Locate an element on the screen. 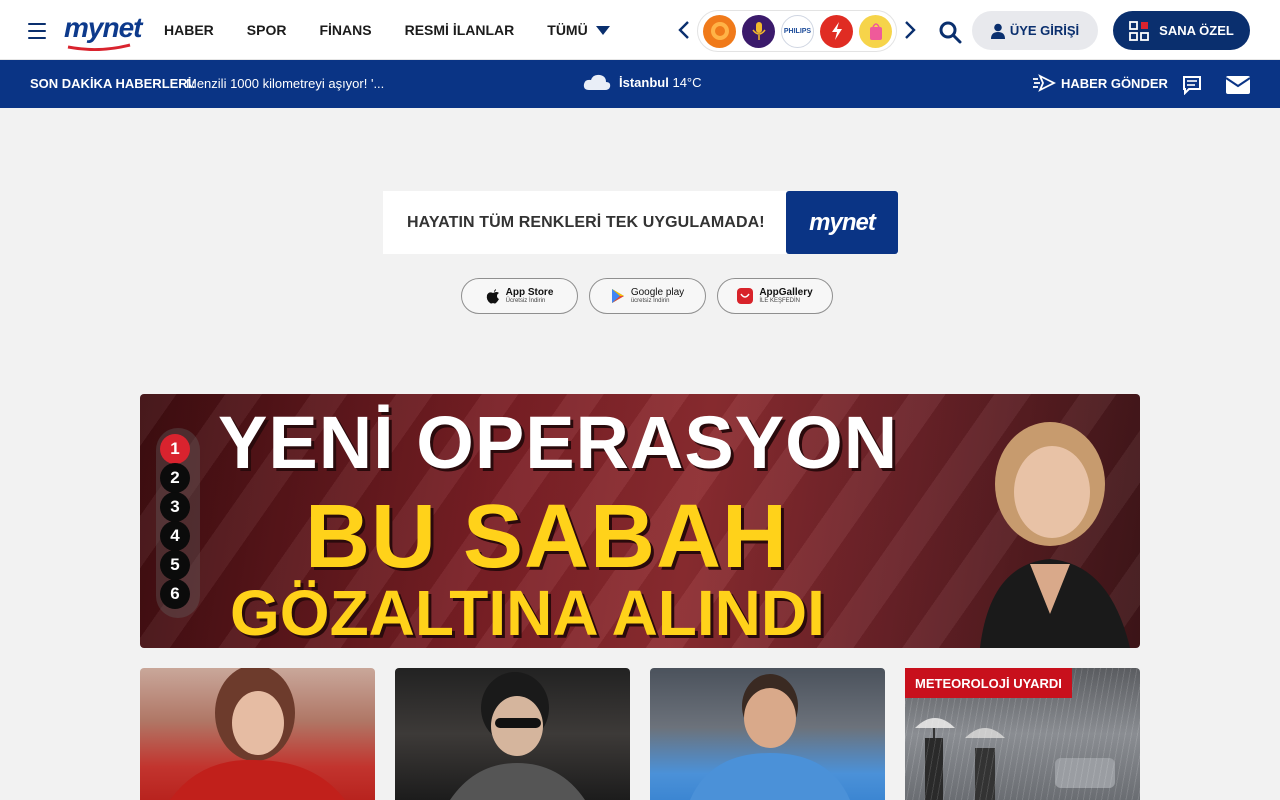 The height and width of the screenshot is (800, 1280). news-card-3-image is located at coordinates (770, 737).